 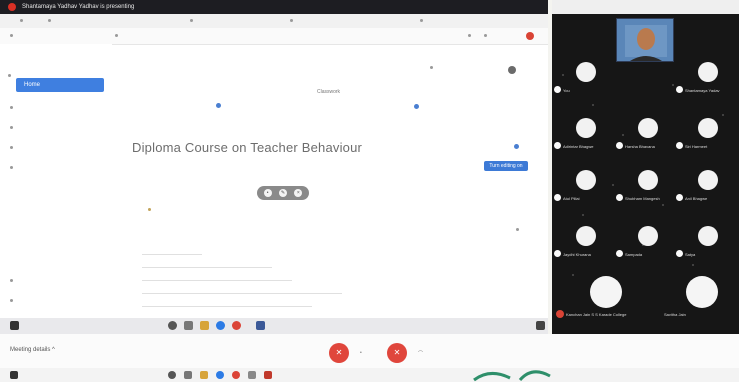 I want to click on menu-icon, so click(x=9, y=75).